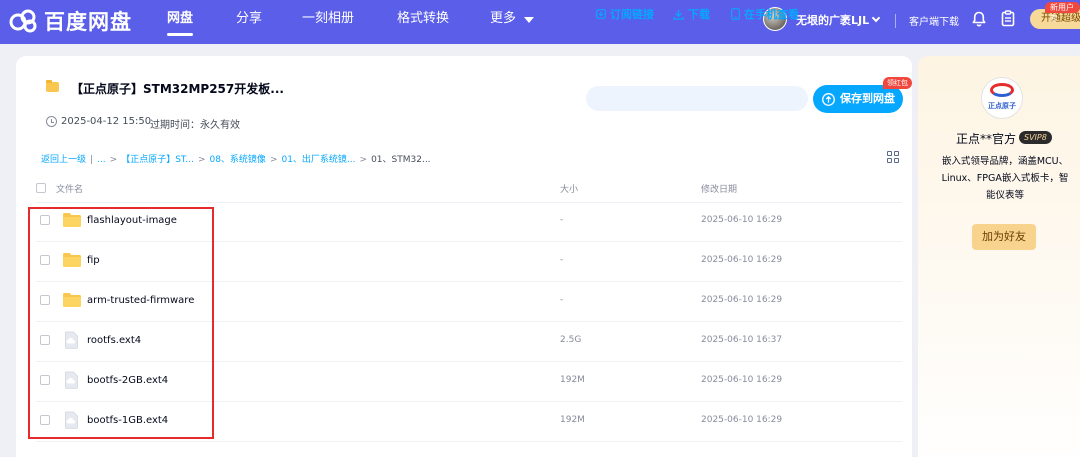 The image size is (1080, 457). What do you see at coordinates (1008, 18) in the screenshot?
I see `clipboard-icon` at bounding box center [1008, 18].